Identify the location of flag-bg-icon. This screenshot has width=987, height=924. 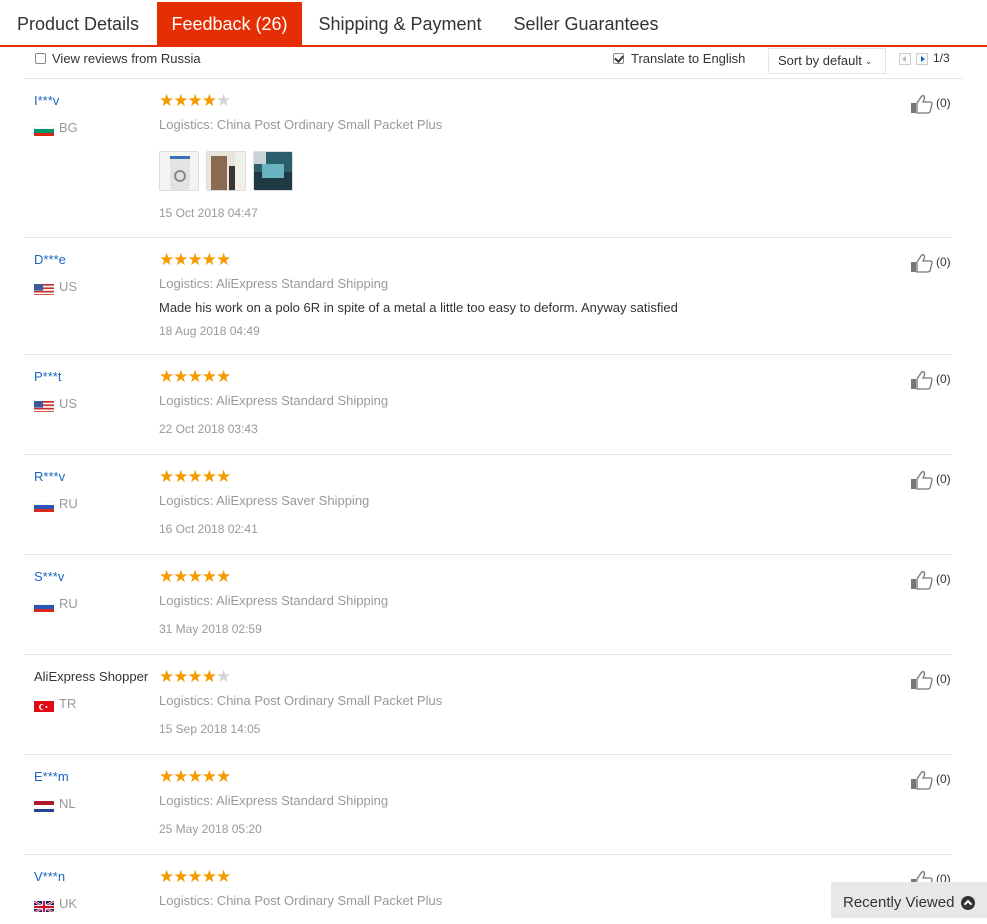
(44, 130).